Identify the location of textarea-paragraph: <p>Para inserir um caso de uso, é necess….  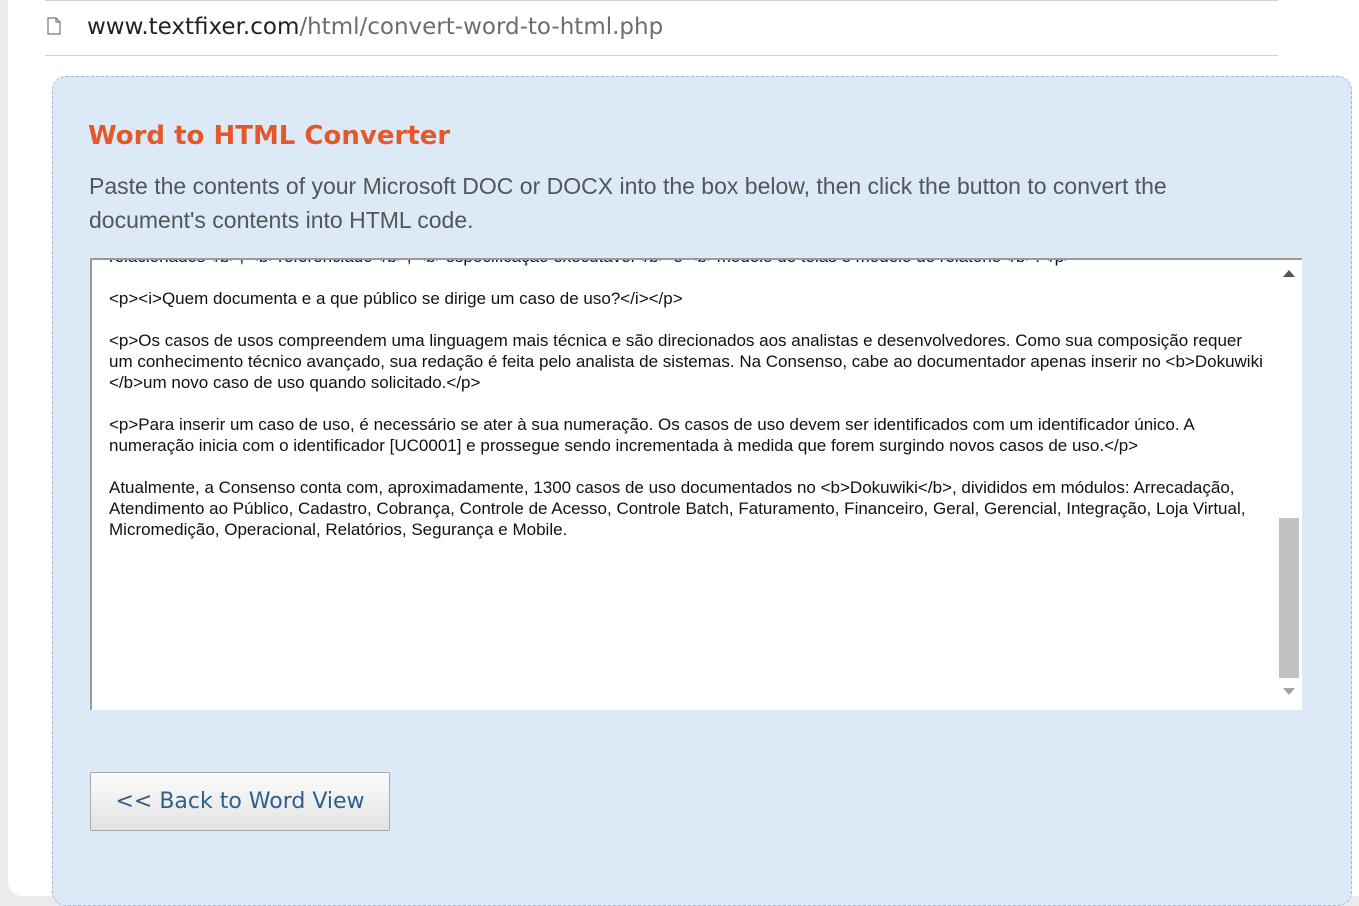
(654, 435).